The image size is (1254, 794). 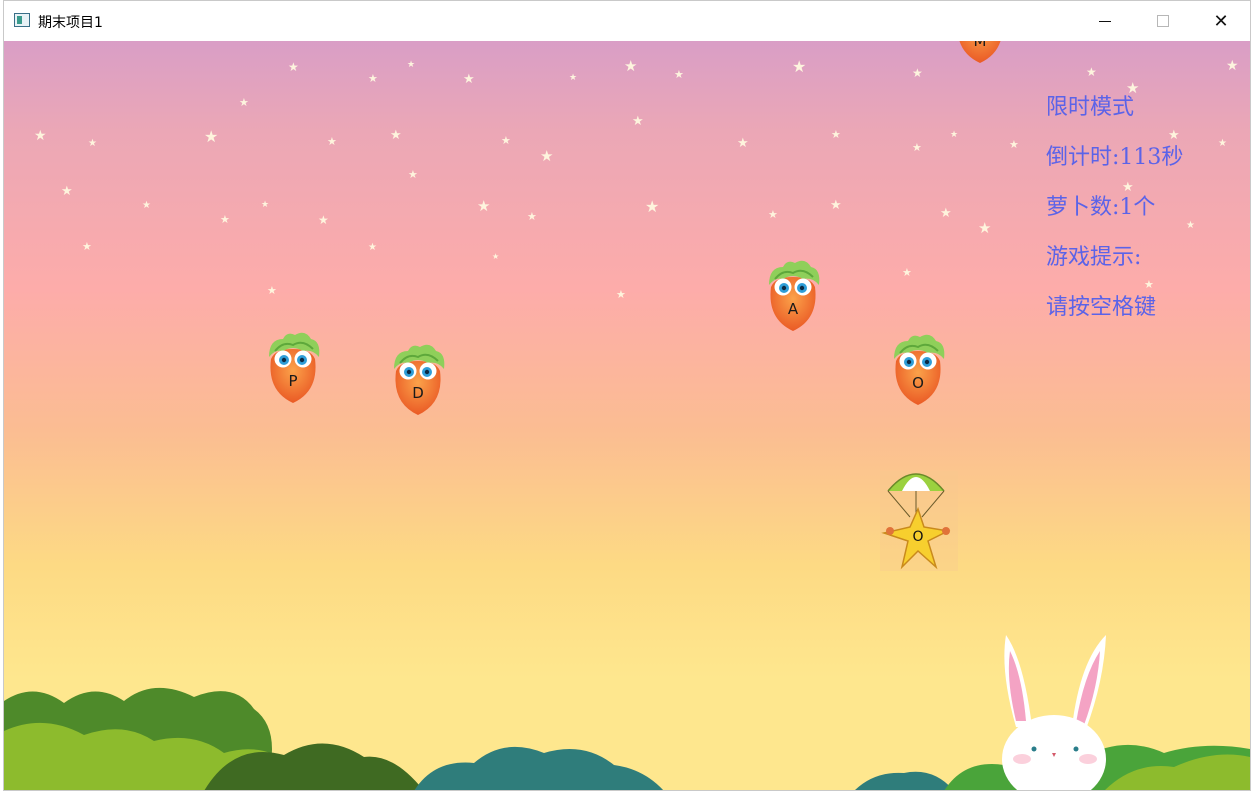 What do you see at coordinates (22, 20) in the screenshot?
I see `app-icon` at bounding box center [22, 20].